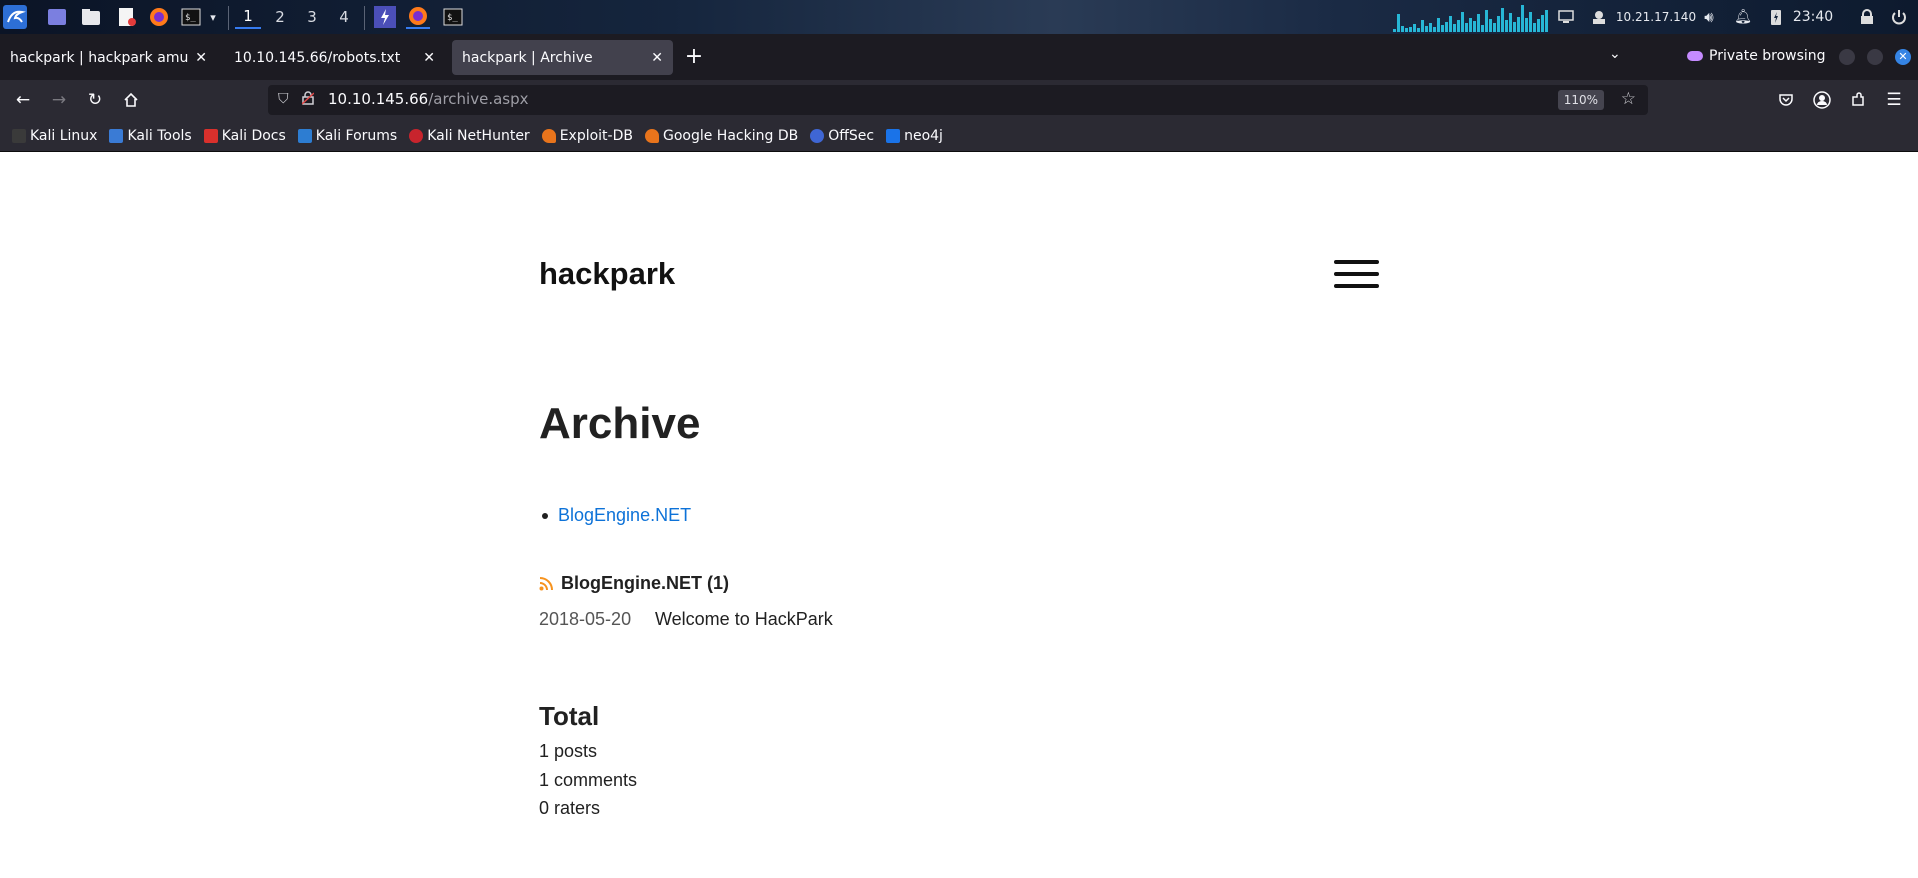  Describe the element at coordinates (1709, 17) in the screenshot. I see `volume-icon: 🔊︎` at that location.